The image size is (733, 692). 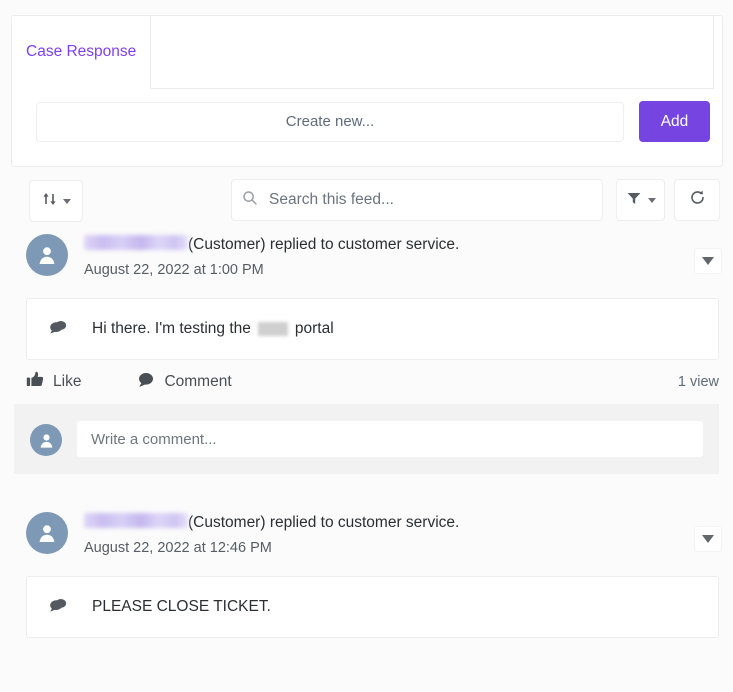 What do you see at coordinates (718, 52) in the screenshot?
I see `tab-bar-tail` at bounding box center [718, 52].